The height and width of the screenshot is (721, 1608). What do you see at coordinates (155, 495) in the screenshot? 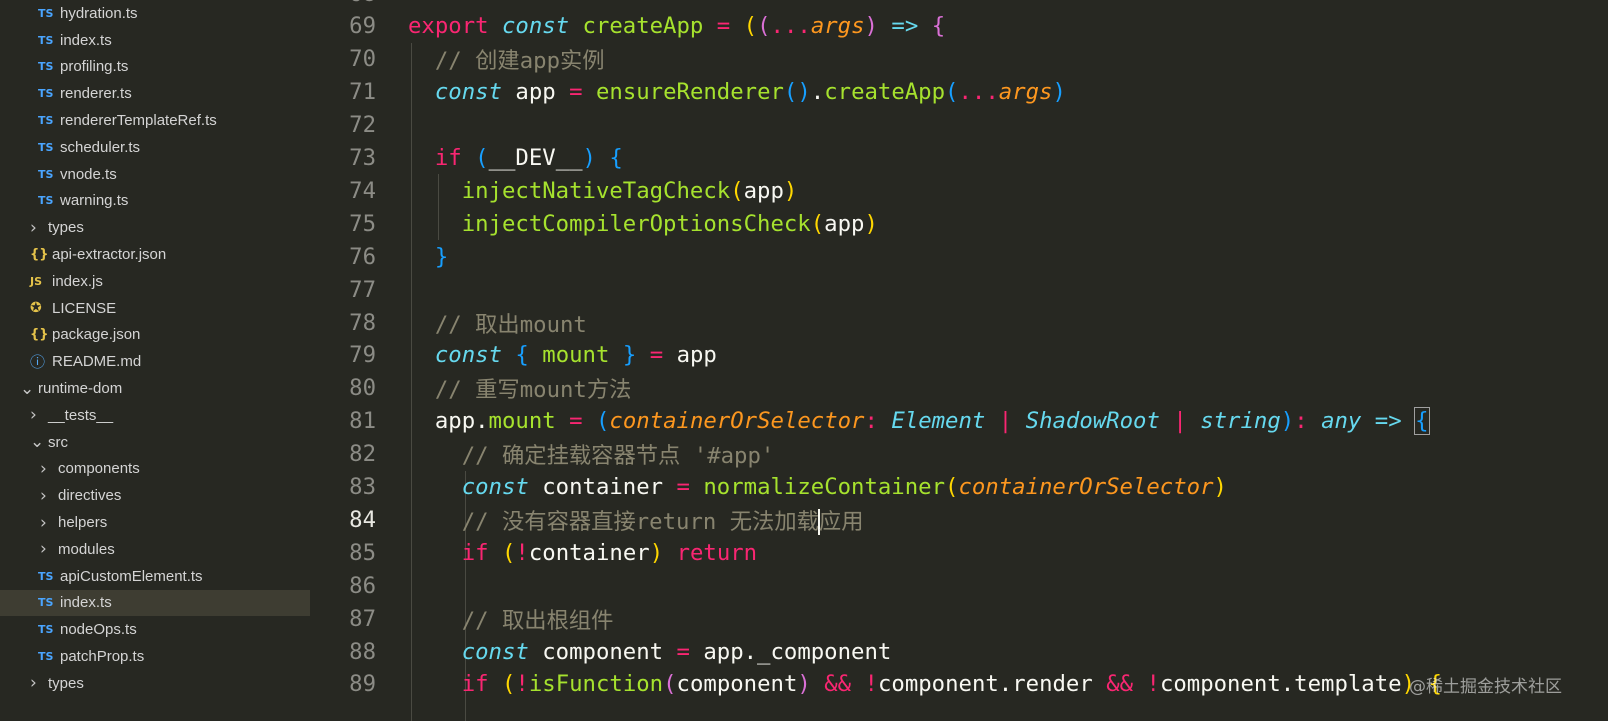
I see `folder-item: › directives` at bounding box center [155, 495].